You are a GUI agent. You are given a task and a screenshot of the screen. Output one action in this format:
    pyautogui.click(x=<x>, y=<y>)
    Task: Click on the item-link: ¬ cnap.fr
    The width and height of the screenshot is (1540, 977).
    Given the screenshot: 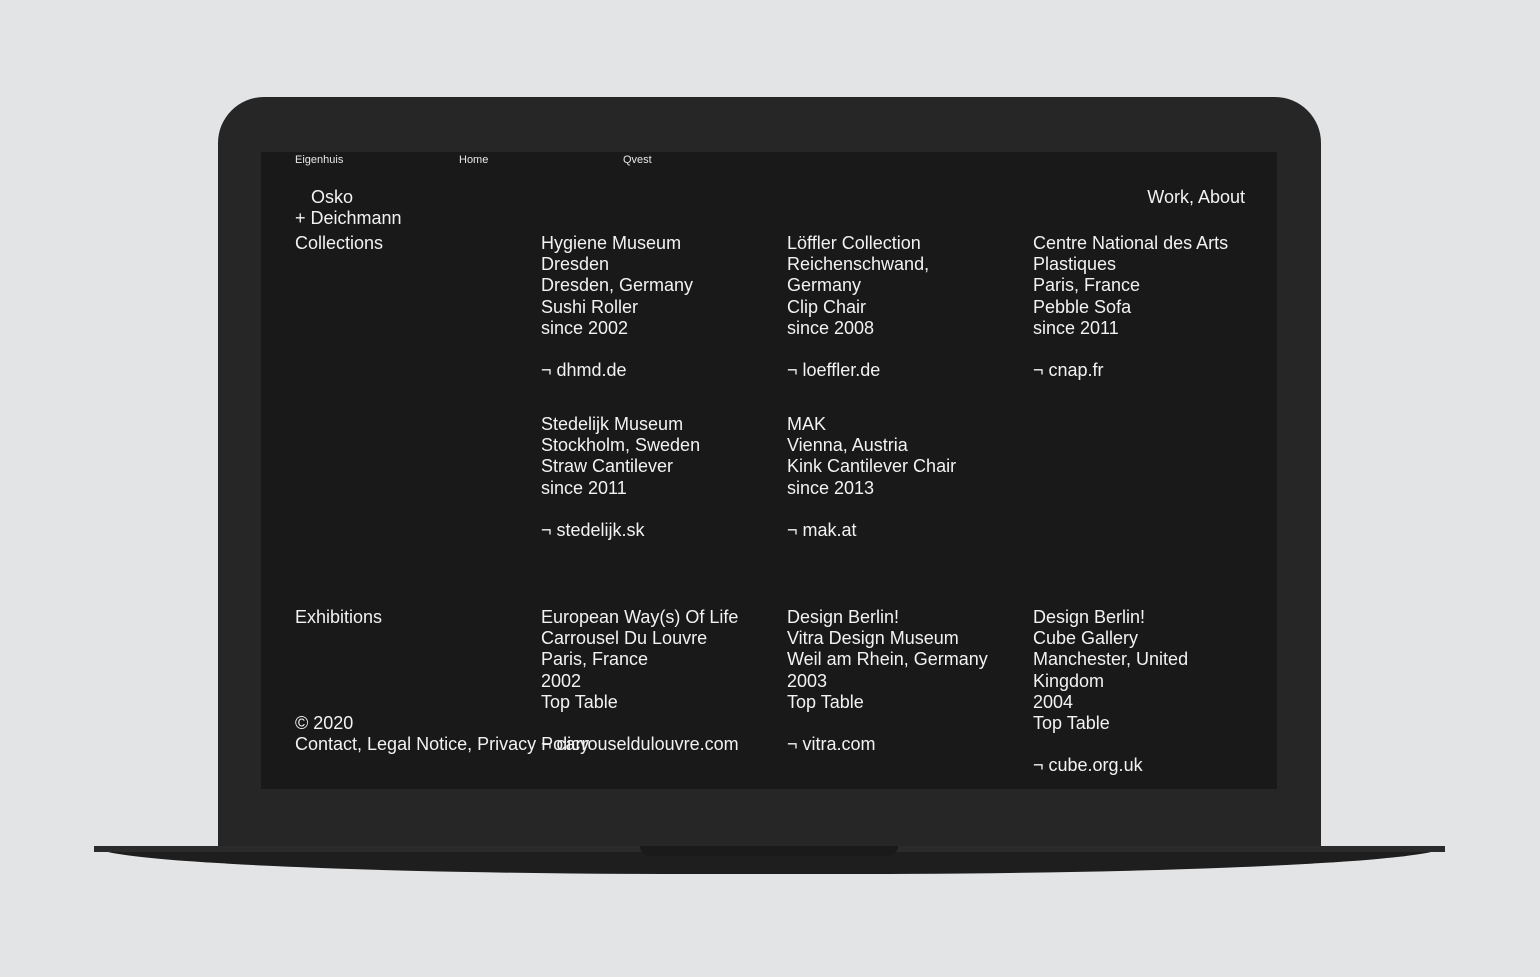 What is the action you would take?
    pyautogui.click(x=1153, y=370)
    